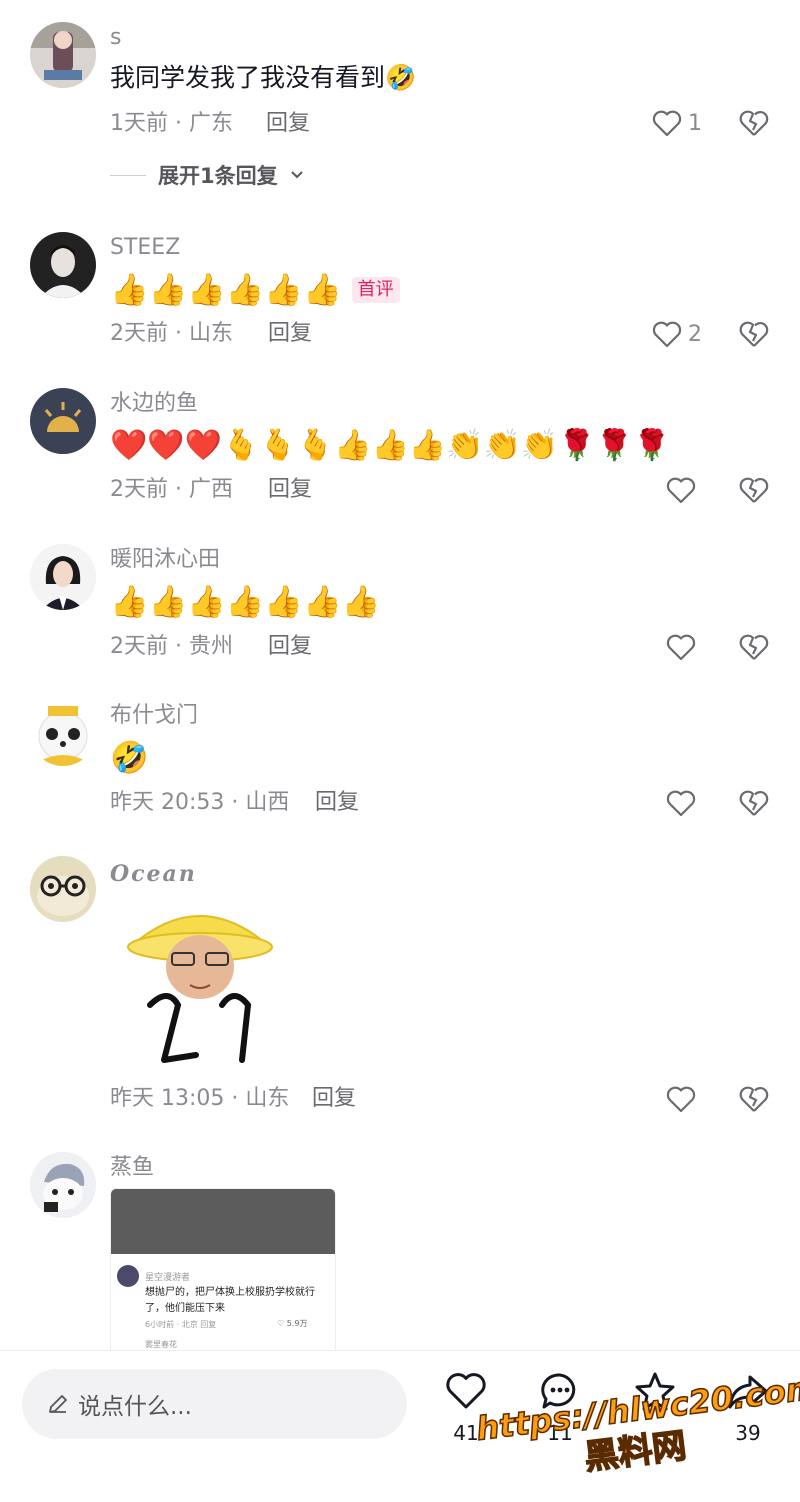 The image size is (800, 1502). What do you see at coordinates (154, 404) in the screenshot?
I see `username: 水边的鱼` at bounding box center [154, 404].